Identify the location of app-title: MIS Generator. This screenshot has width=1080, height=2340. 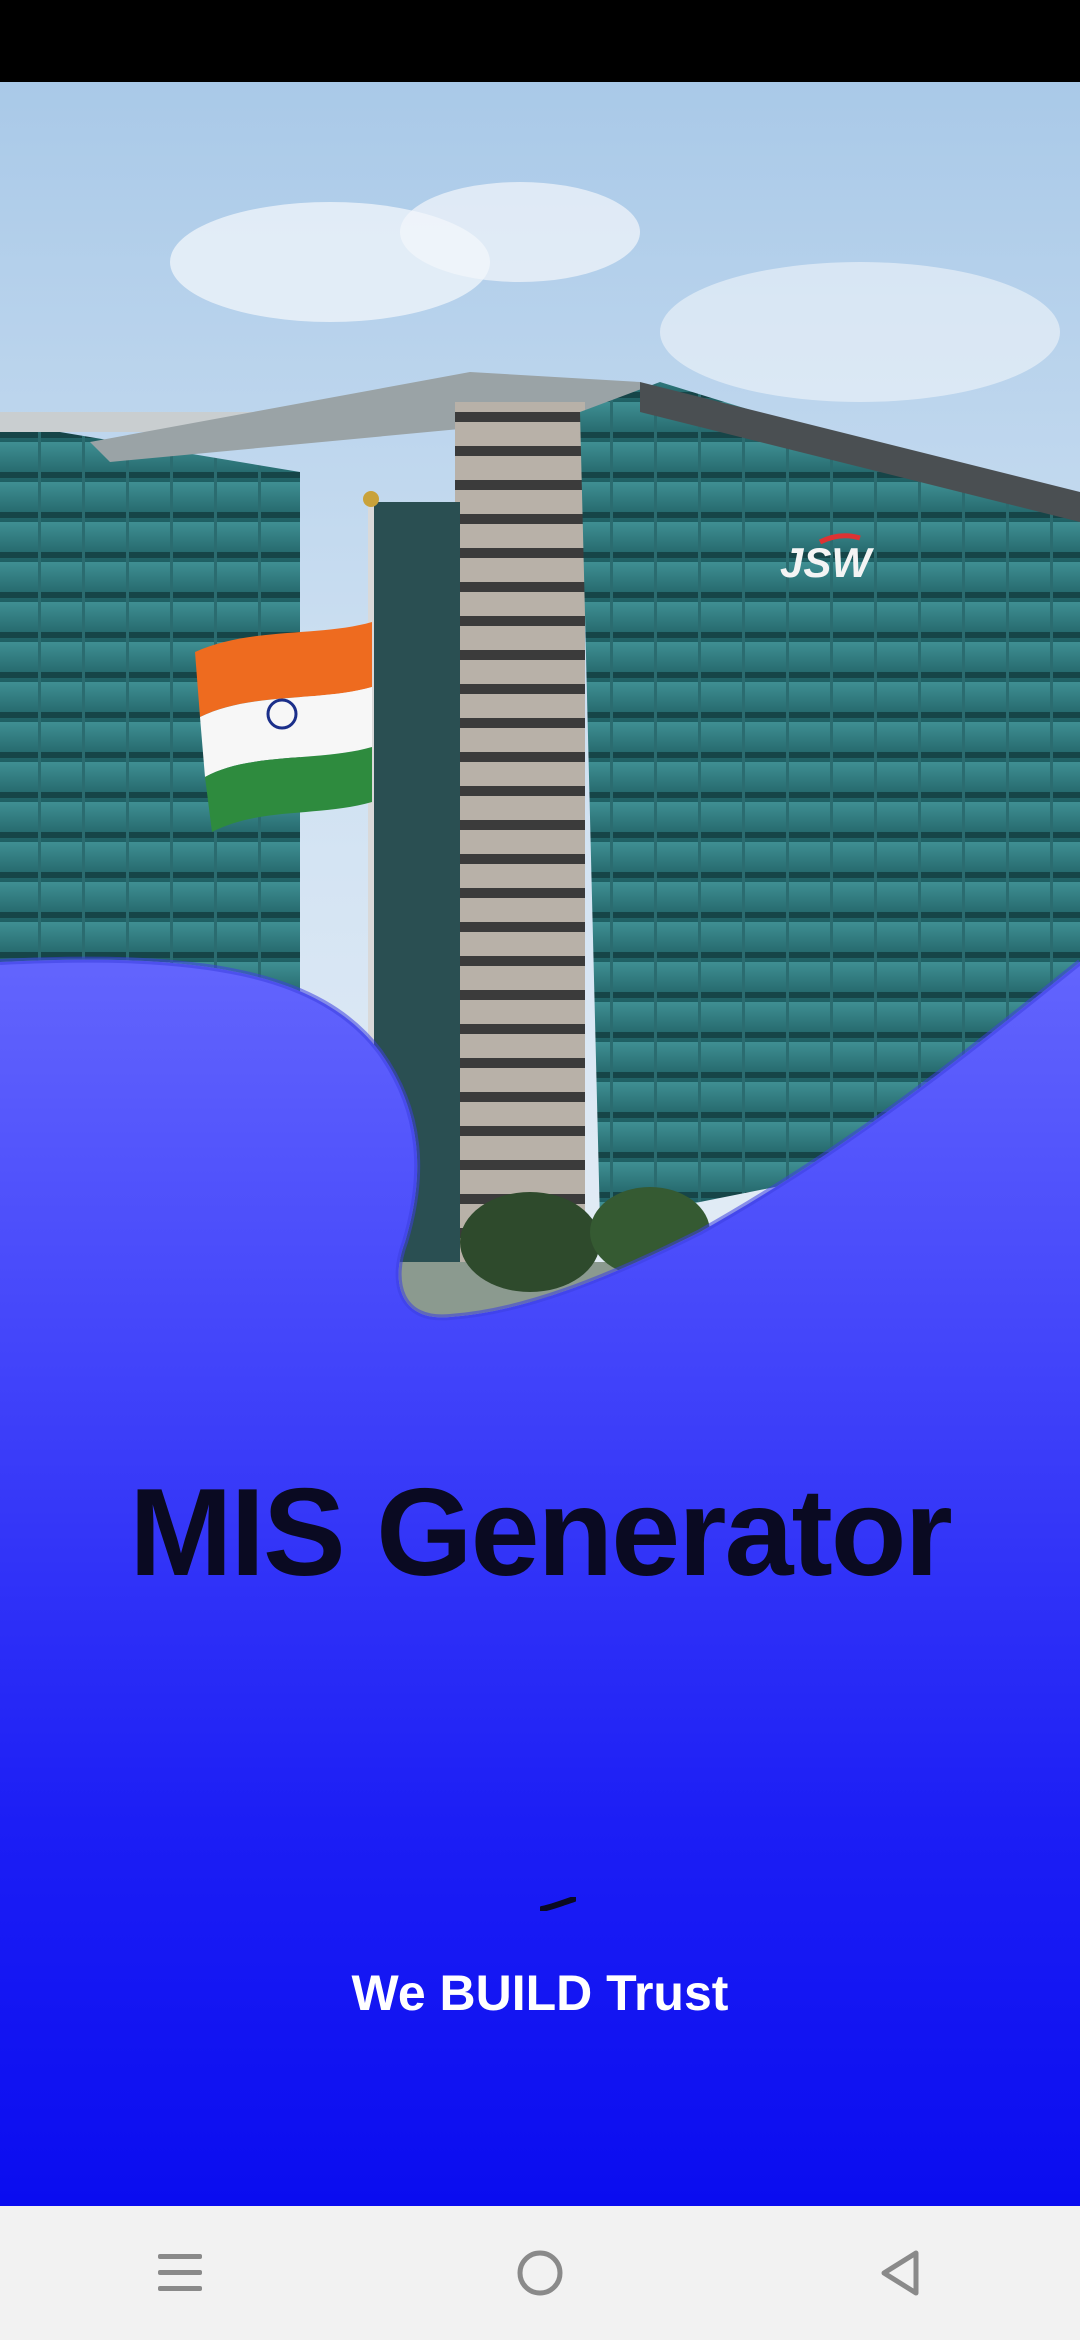
(541, 1533).